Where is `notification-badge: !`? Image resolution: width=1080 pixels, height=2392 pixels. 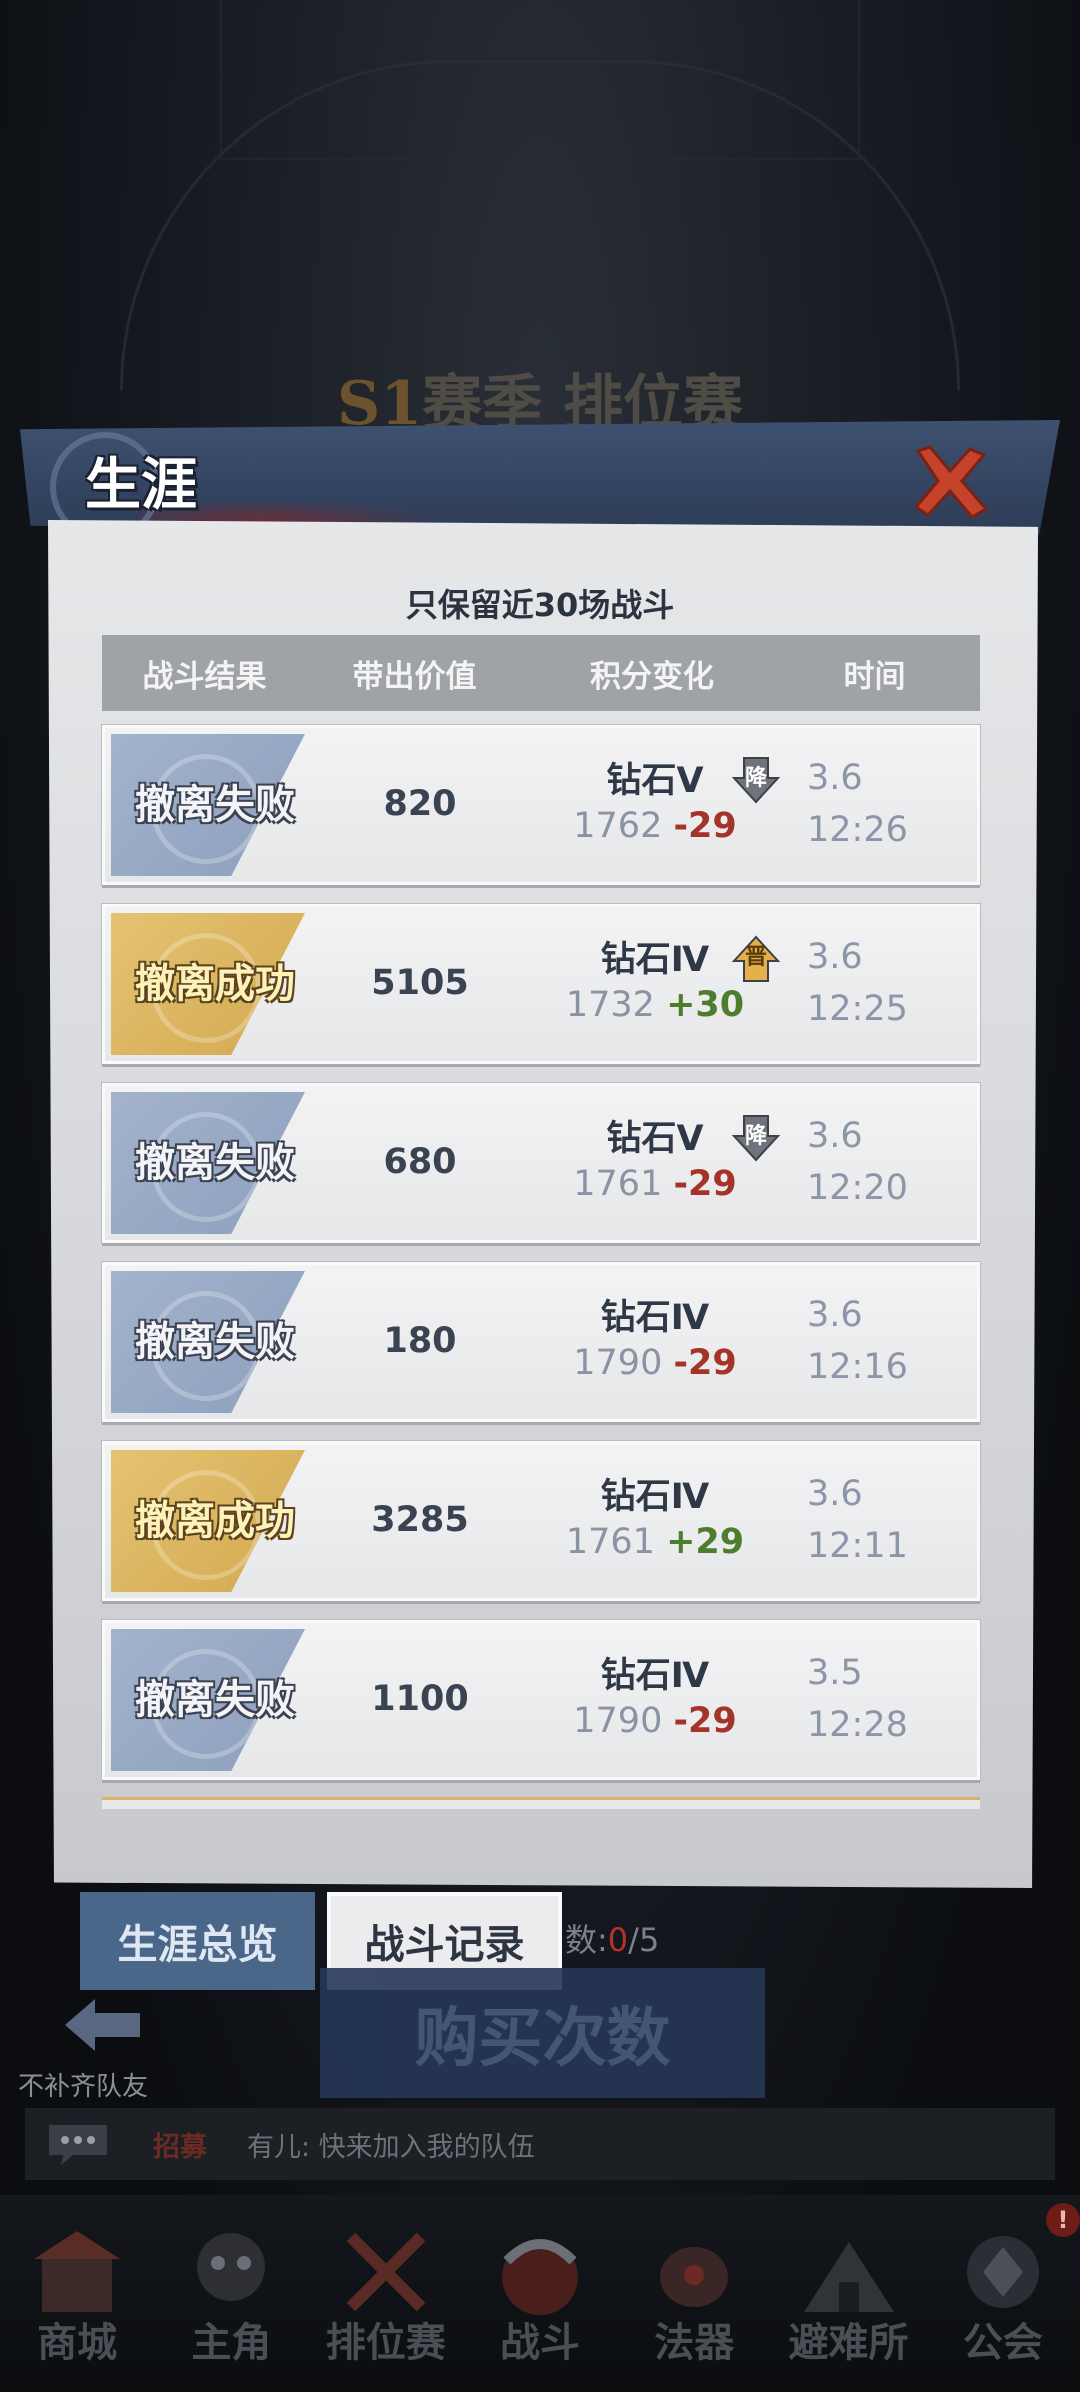 notification-badge: ! is located at coordinates (1062, 2220).